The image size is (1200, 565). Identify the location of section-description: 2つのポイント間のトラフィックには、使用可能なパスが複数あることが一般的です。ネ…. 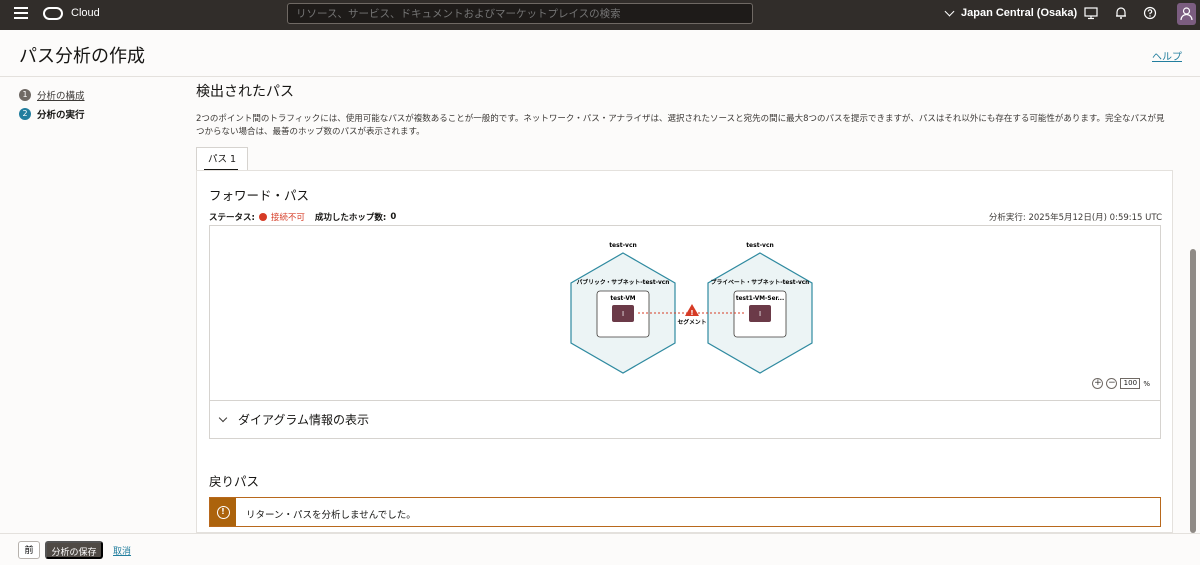
(680, 125).